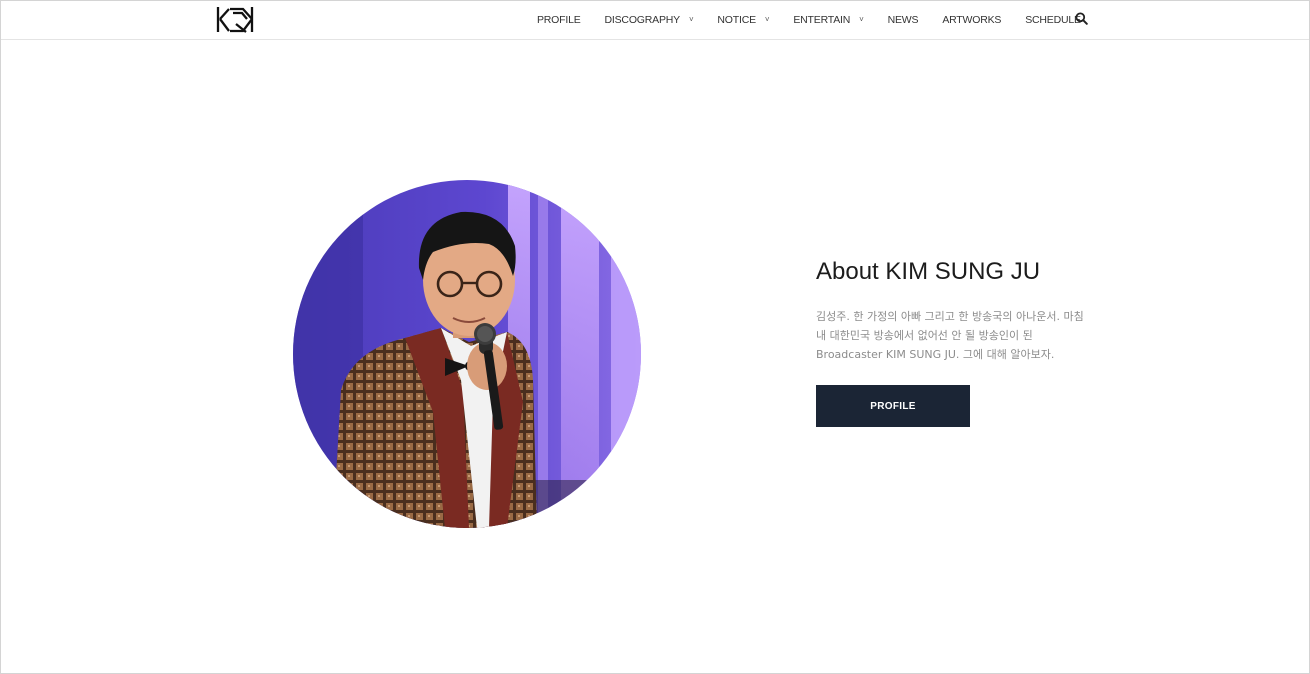 Image resolution: width=1310 pixels, height=674 pixels. I want to click on nav-item-label: NOTICE, so click(736, 20).